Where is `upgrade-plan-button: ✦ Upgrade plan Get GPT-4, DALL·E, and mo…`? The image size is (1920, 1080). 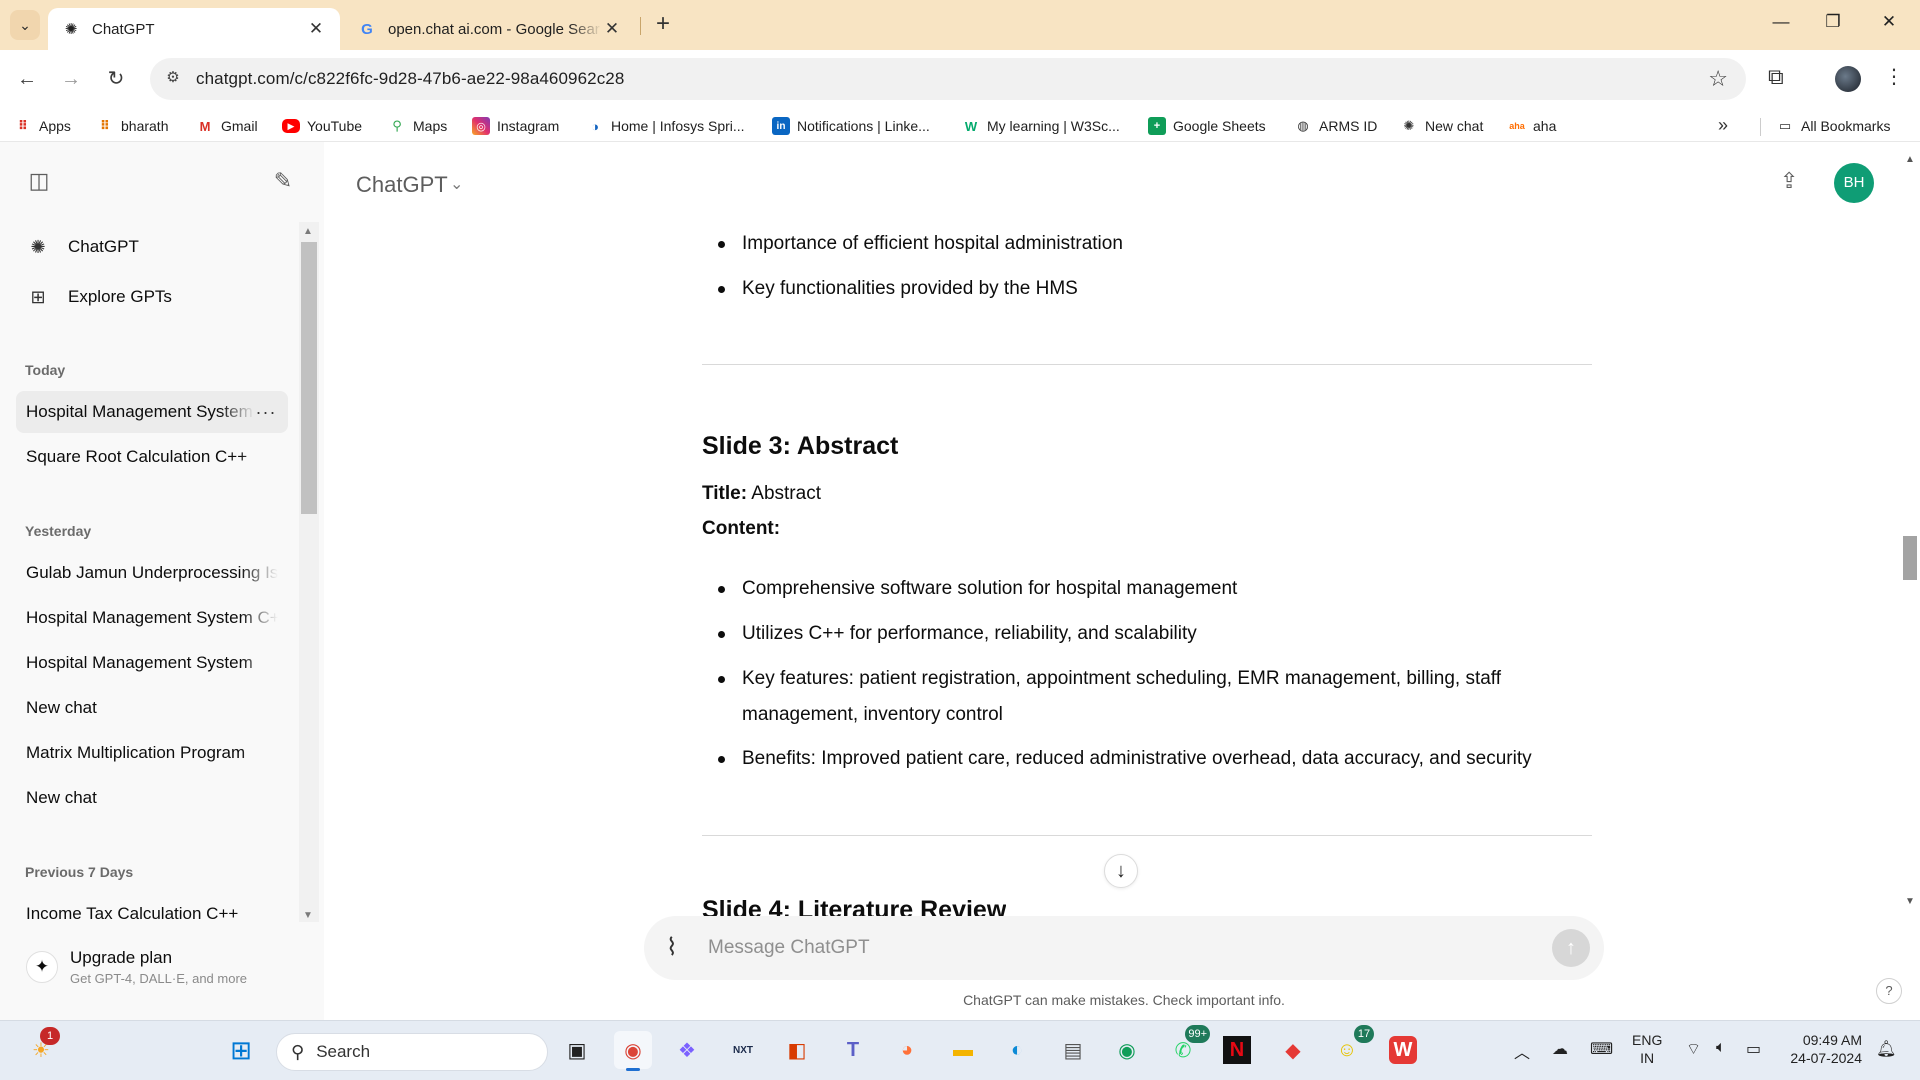
upgrade-plan-button: ✦ Upgrade plan Get GPT-4, DALL·E, and mo… is located at coordinates (161, 967).